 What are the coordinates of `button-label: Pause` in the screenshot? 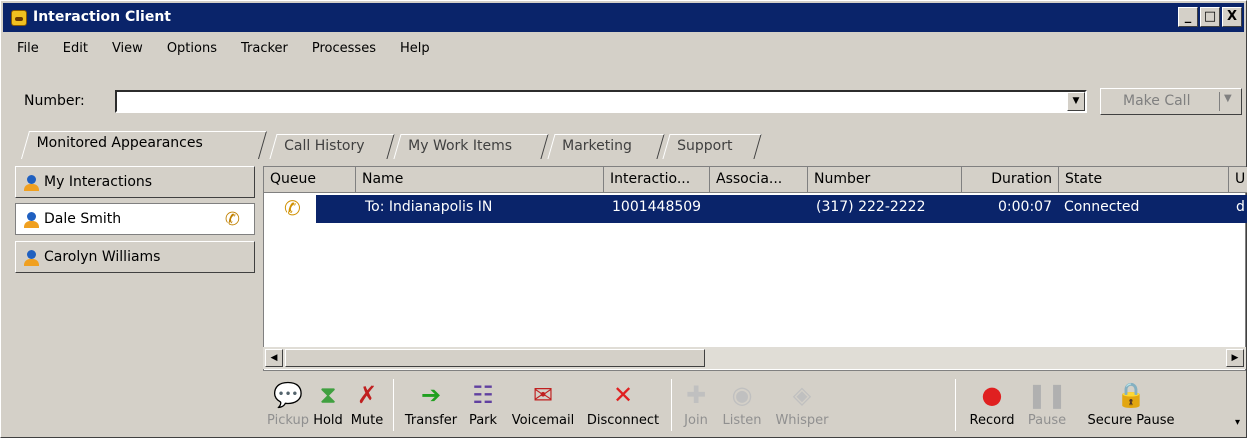 It's located at (1047, 420).